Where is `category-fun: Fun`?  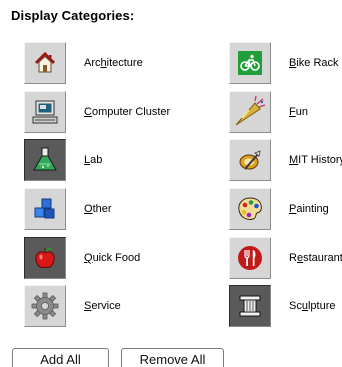 category-fun: Fun is located at coordinates (268, 112).